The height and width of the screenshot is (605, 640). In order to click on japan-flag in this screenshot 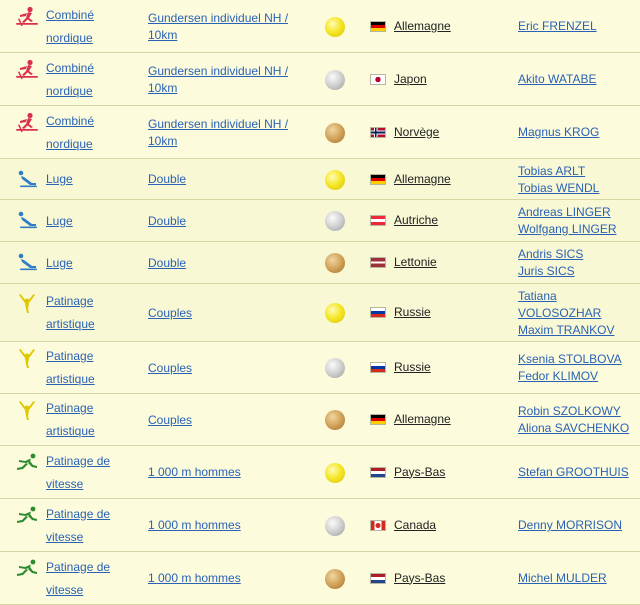, I will do `click(378, 79)`.